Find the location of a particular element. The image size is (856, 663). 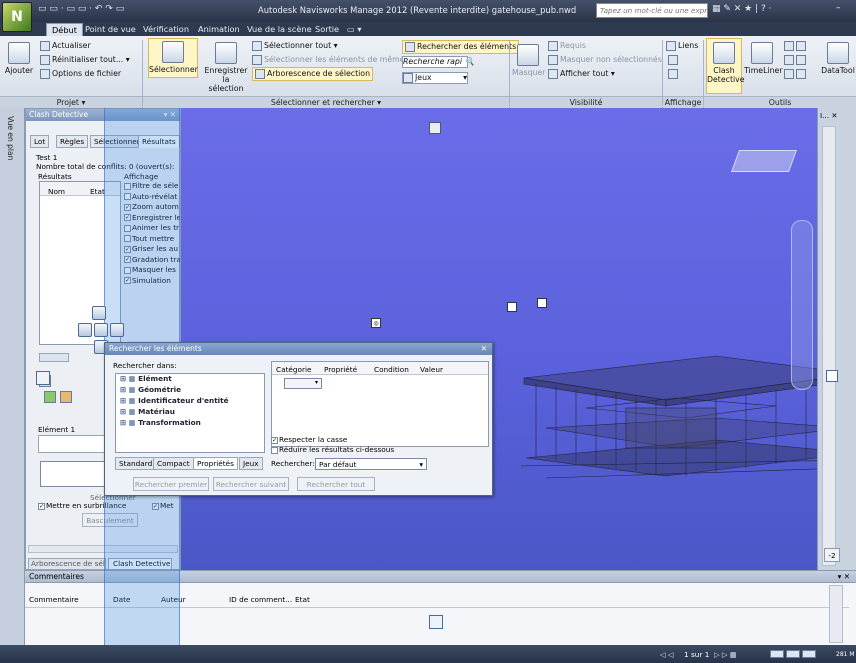

dock-center-icon is located at coordinates (101, 330).